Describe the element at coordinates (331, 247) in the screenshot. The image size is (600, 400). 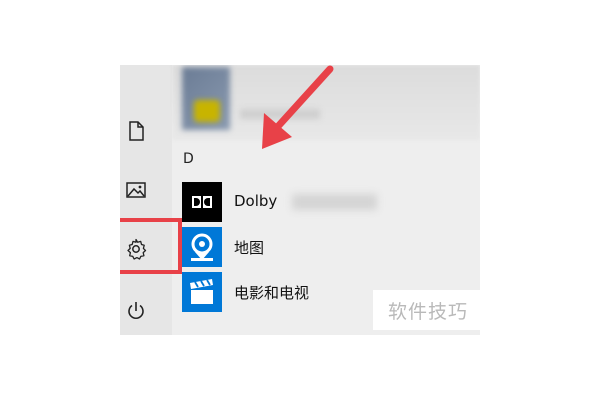
I see `app-item-maps: 地图` at that location.